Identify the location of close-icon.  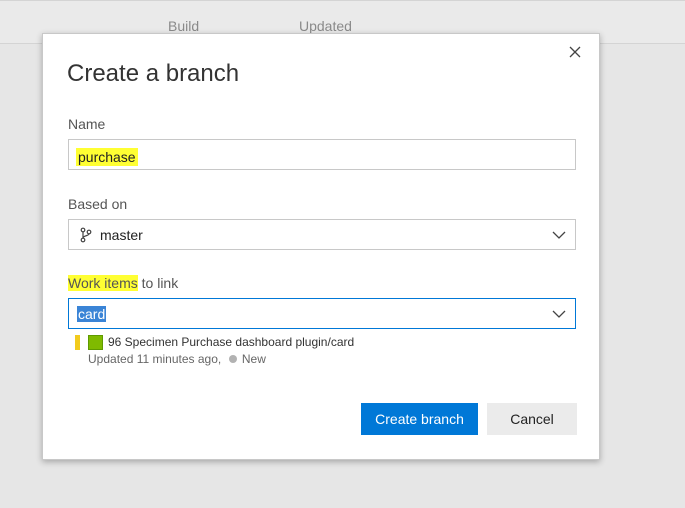
(575, 52).